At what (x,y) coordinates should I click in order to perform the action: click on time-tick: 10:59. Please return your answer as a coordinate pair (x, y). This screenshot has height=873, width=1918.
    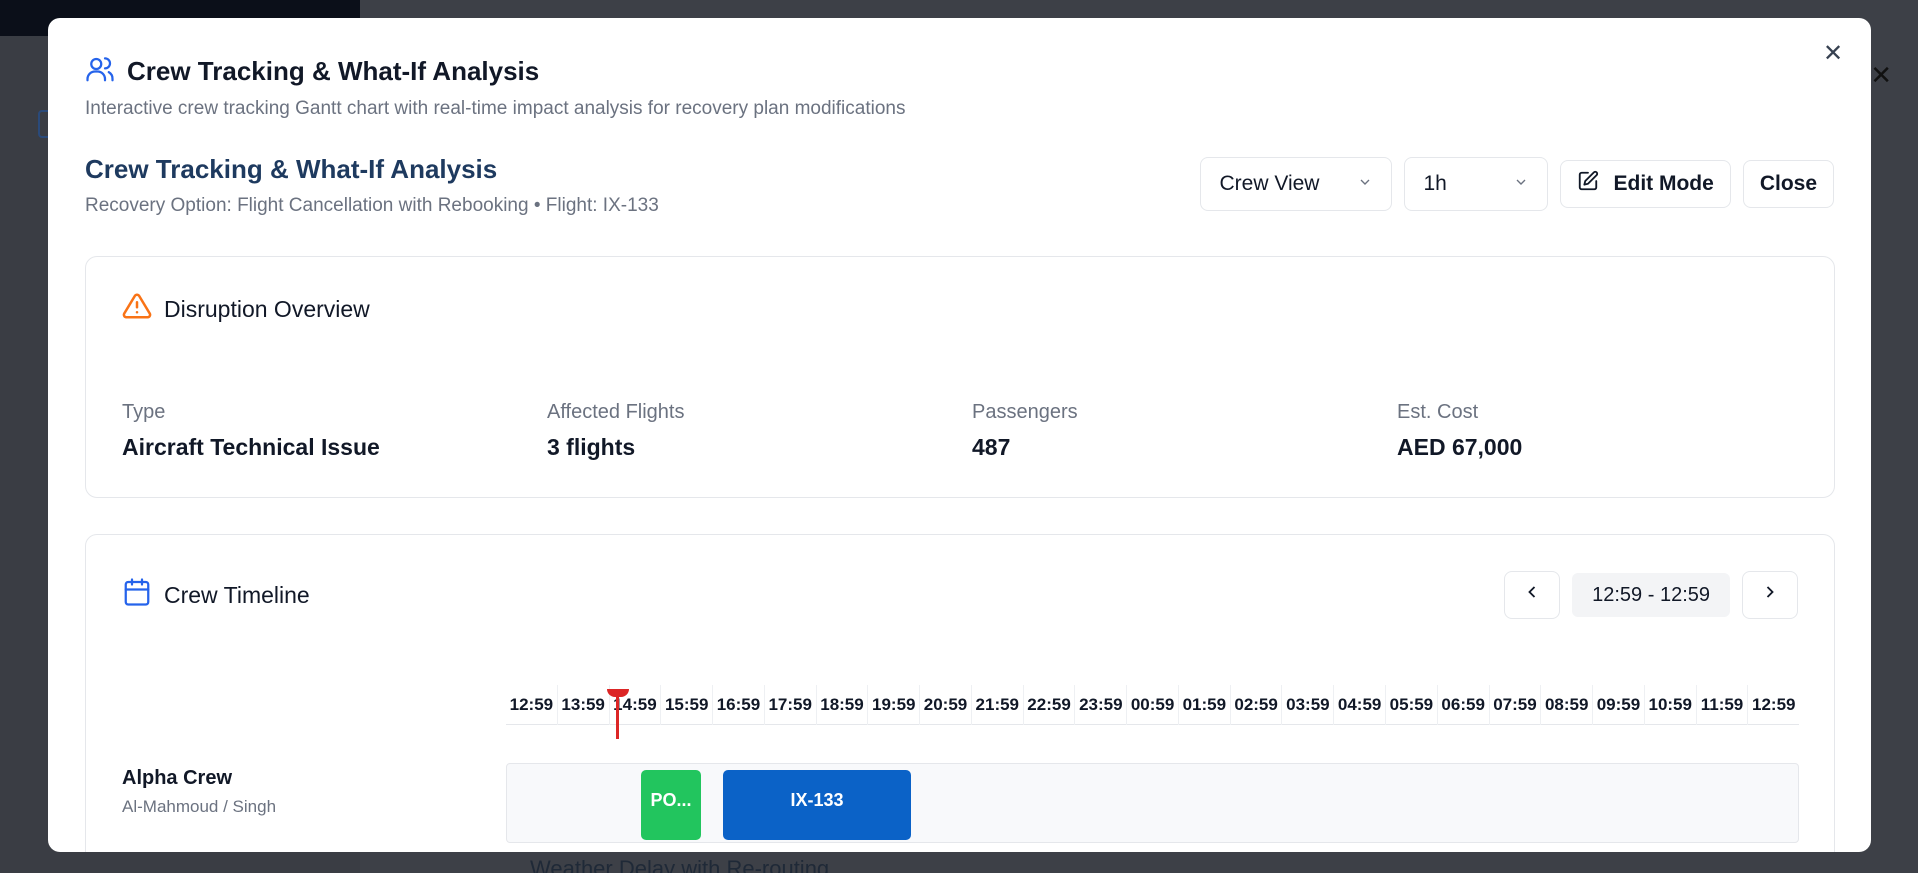
    Looking at the image, I should click on (1669, 705).